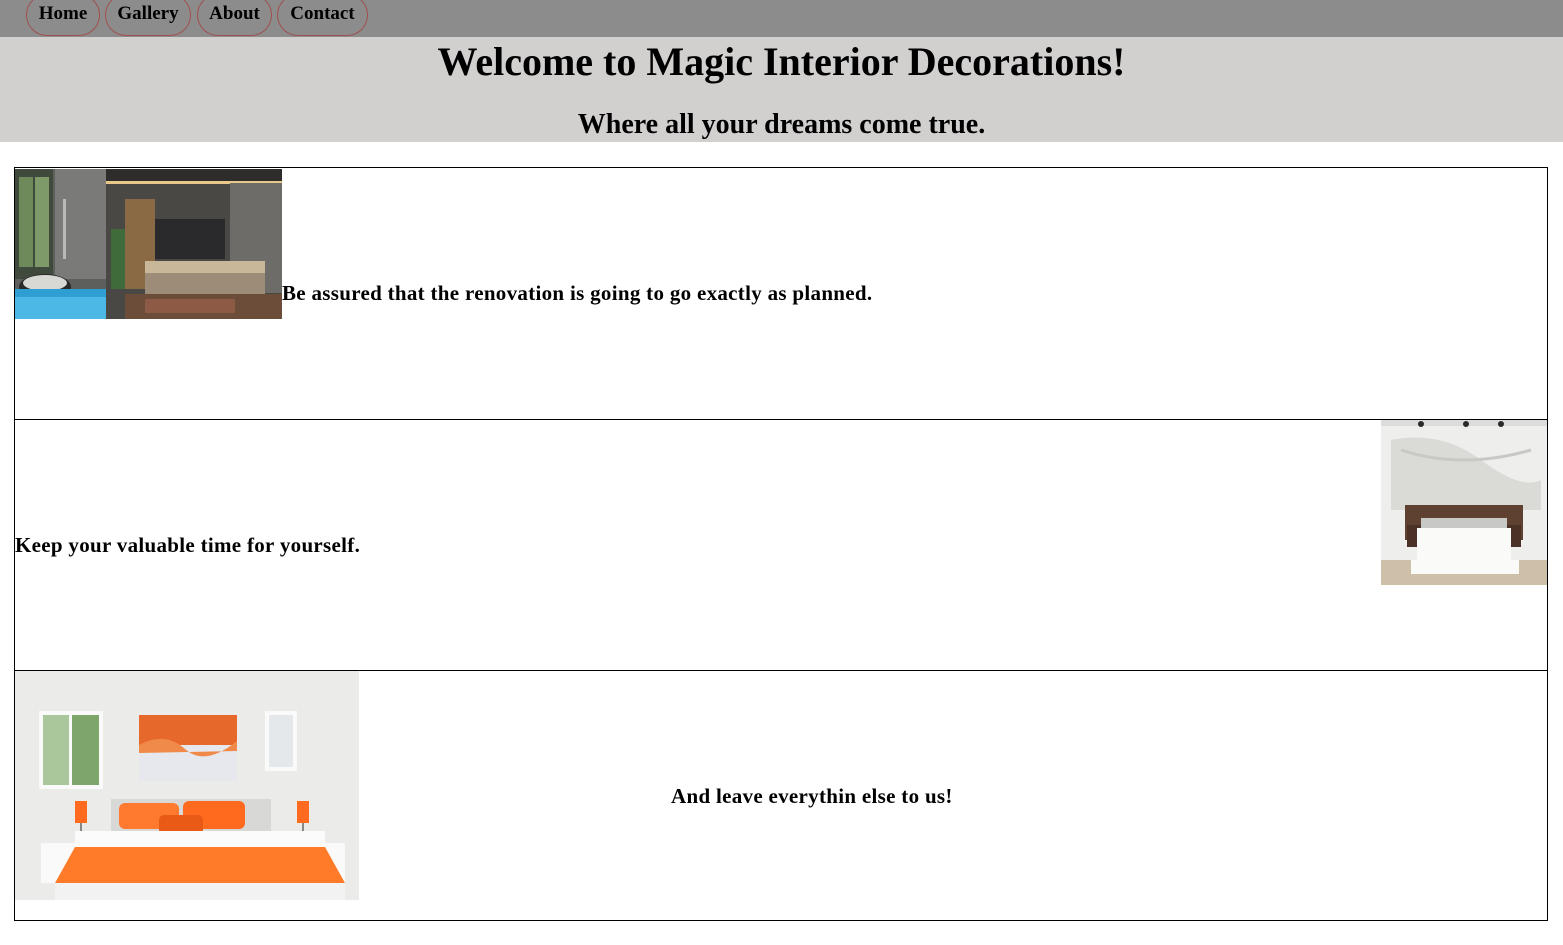  Describe the element at coordinates (63, 18) in the screenshot. I see `nav-home-link: Home` at that location.